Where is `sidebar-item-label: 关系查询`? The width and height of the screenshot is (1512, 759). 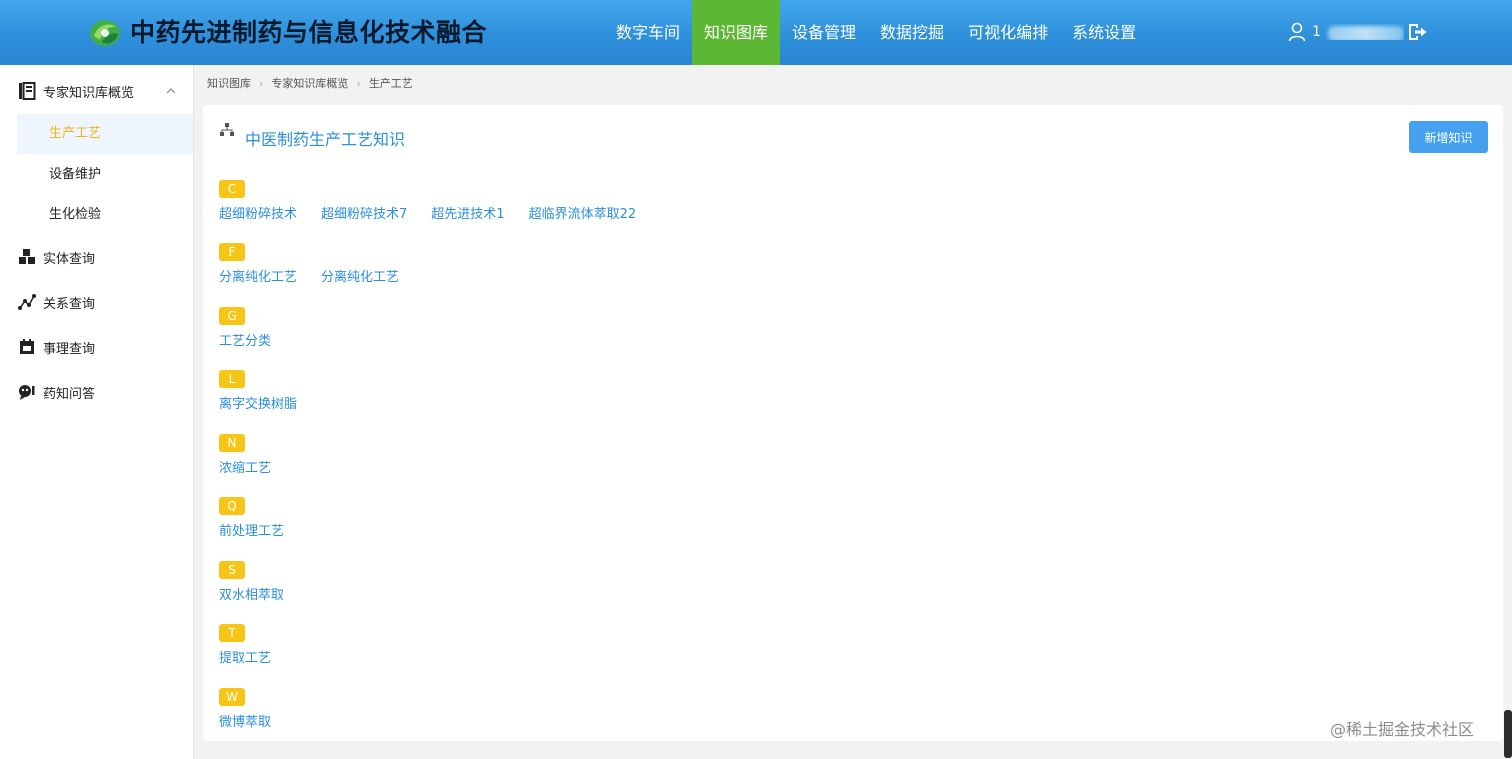 sidebar-item-label: 关系查询 is located at coordinates (69, 304).